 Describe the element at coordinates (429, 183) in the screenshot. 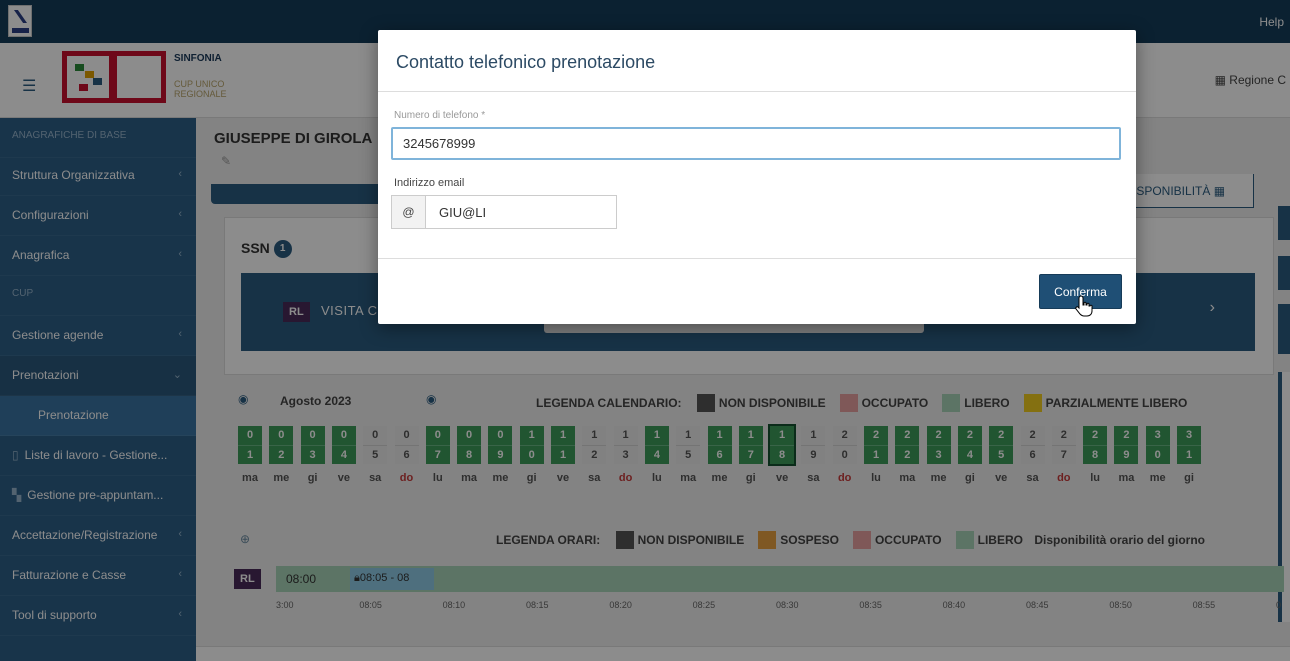

I see `email-label: Indirizzo email` at that location.